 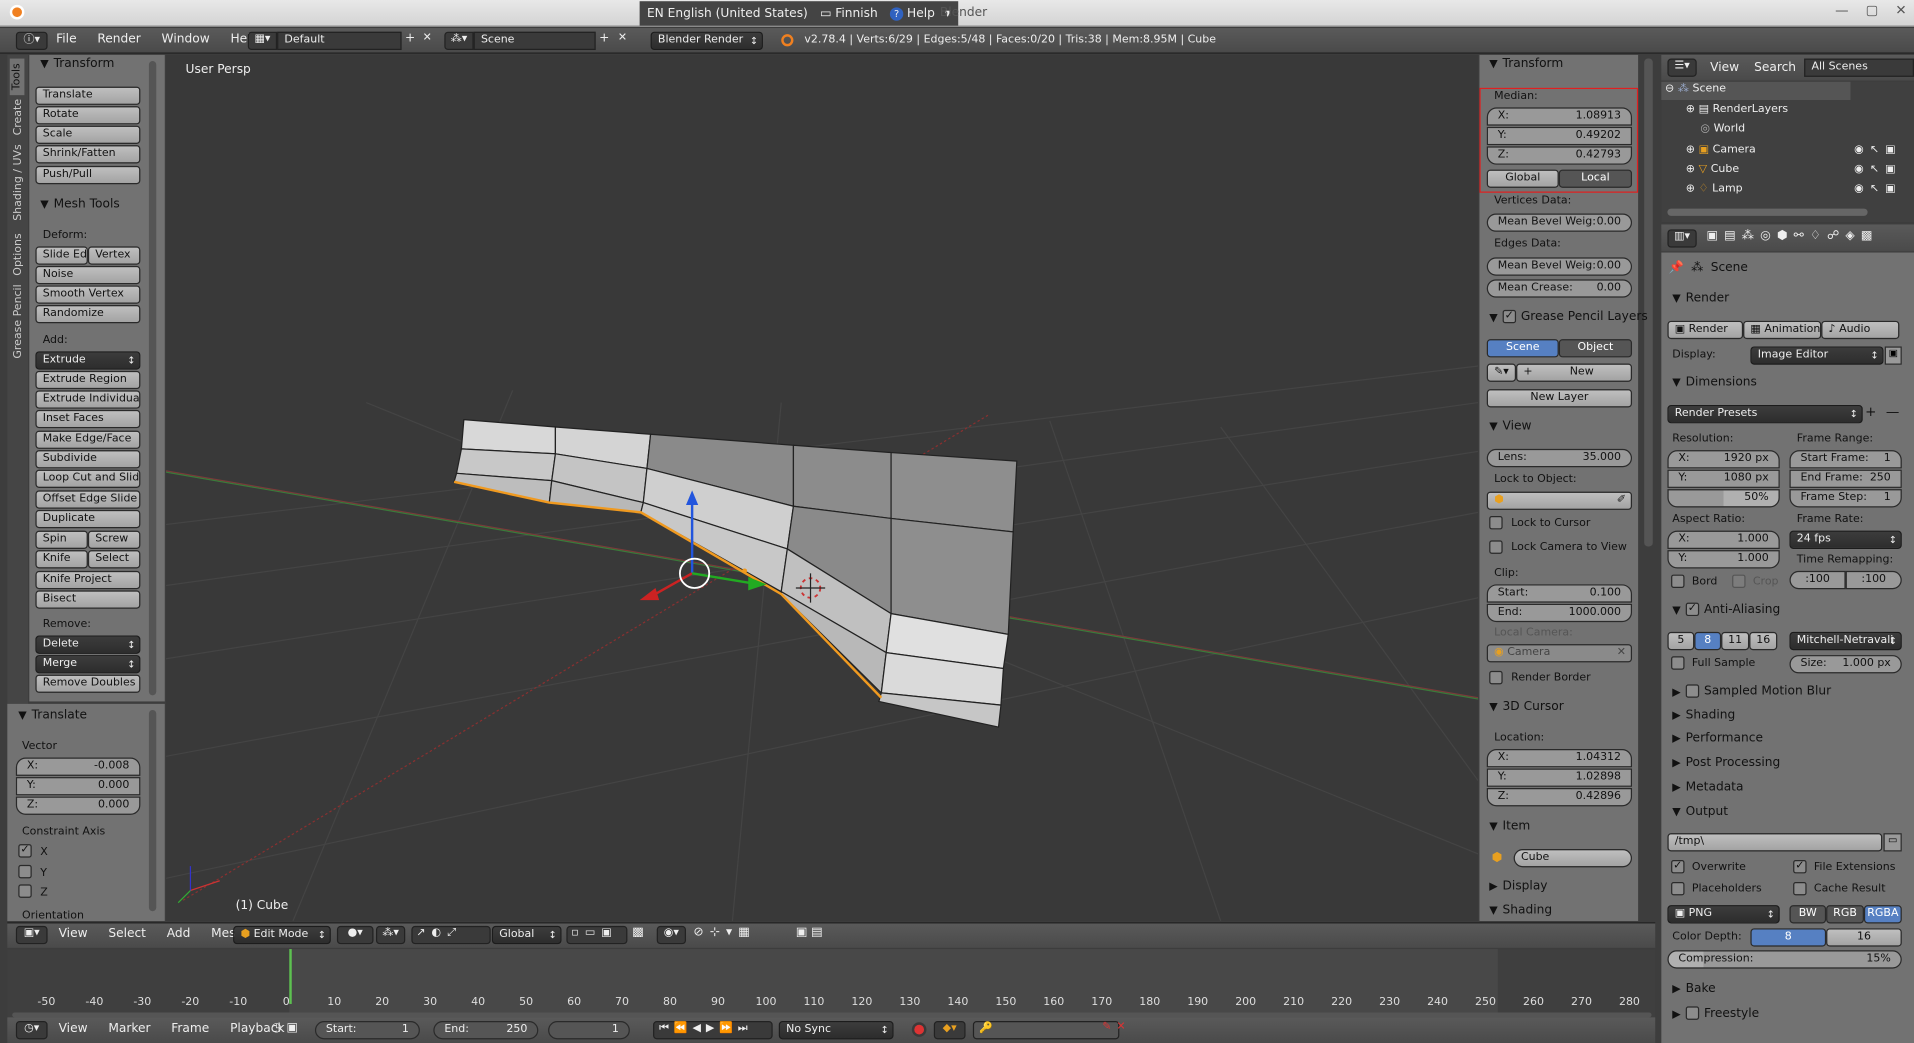 I want to click on preset-add-icon: +, so click(x=1870, y=412).